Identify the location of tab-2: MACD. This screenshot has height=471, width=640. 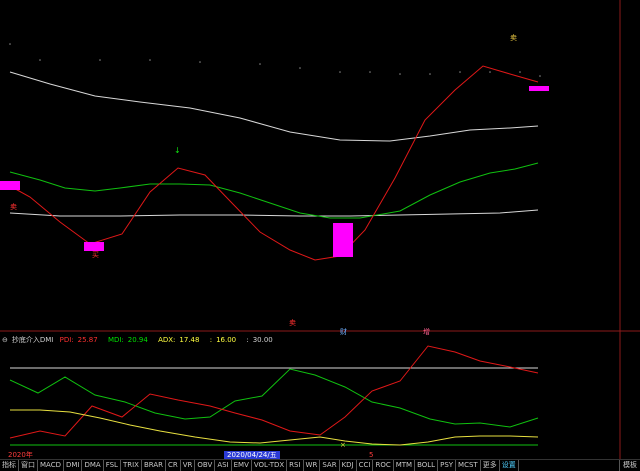
(51, 465).